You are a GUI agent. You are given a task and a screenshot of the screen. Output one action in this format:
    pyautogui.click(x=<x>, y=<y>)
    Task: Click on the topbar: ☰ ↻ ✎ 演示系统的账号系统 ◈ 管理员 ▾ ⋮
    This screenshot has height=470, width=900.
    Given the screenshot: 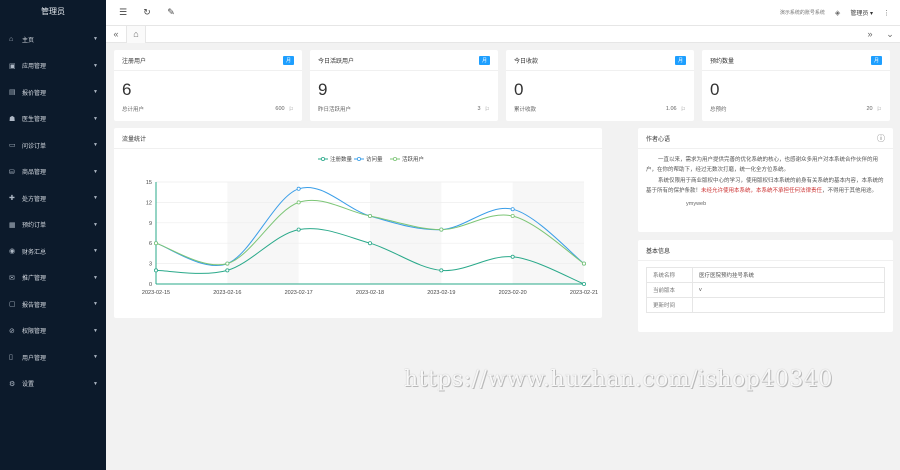 What is the action you would take?
    pyautogui.click(x=503, y=13)
    